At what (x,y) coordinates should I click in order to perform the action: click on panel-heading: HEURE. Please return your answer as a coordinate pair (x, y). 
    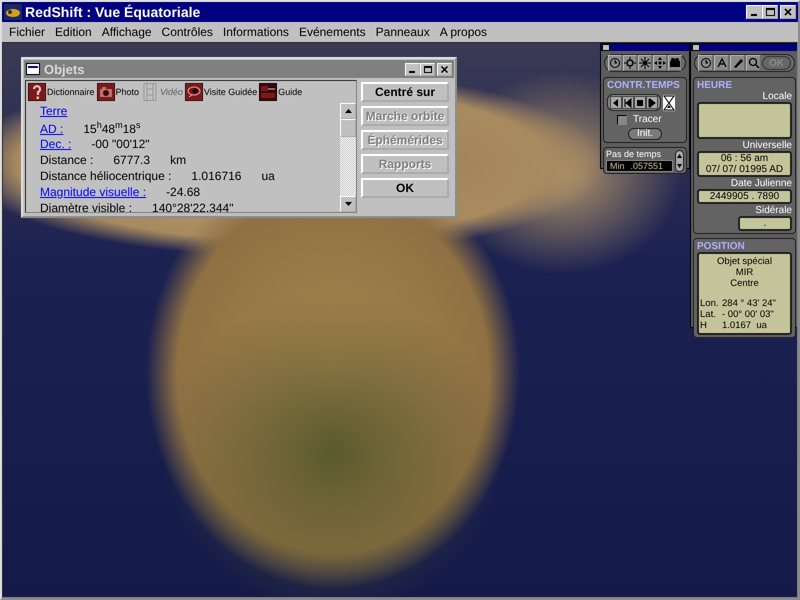
    Looking at the image, I should click on (715, 85).